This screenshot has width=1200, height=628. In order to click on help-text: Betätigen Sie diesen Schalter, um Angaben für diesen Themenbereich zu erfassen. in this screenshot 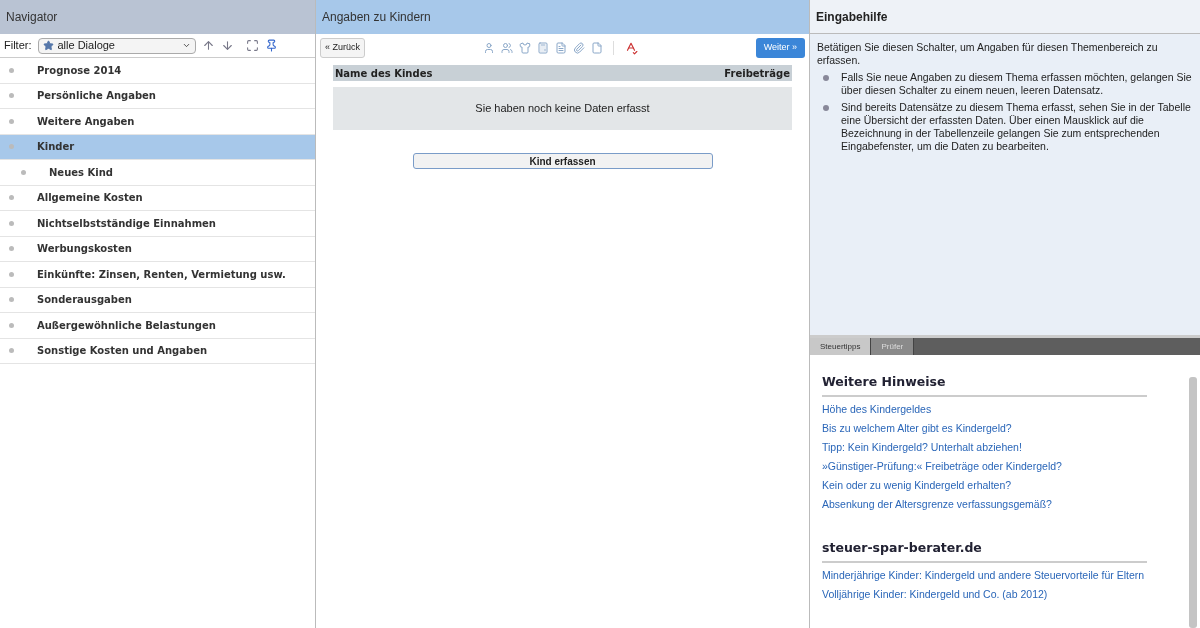, I will do `click(988, 54)`.